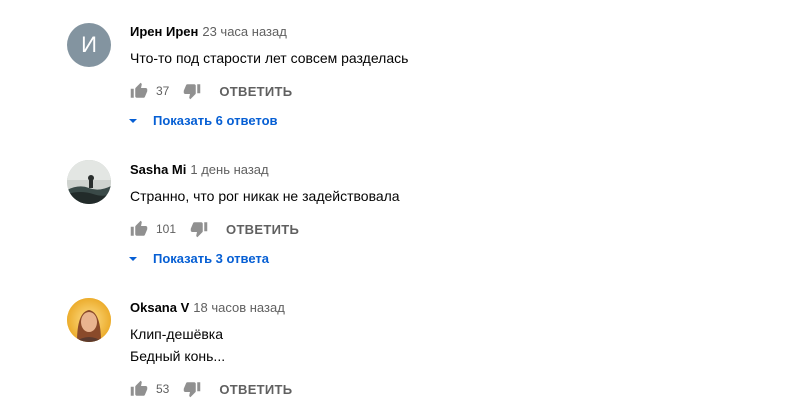 Image resolution: width=796 pixels, height=403 pixels. I want to click on portrait-photo-icon, so click(89, 320).